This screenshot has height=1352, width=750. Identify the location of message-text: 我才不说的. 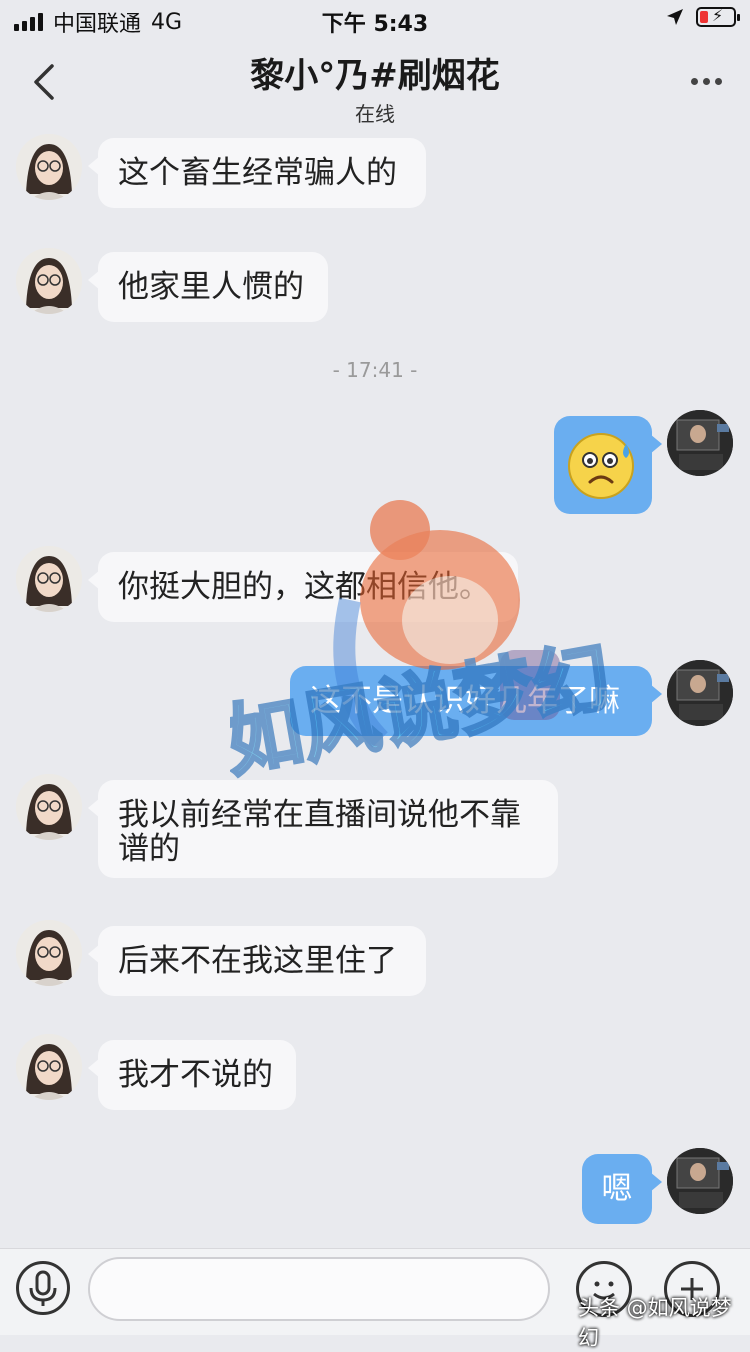
(195, 1075).